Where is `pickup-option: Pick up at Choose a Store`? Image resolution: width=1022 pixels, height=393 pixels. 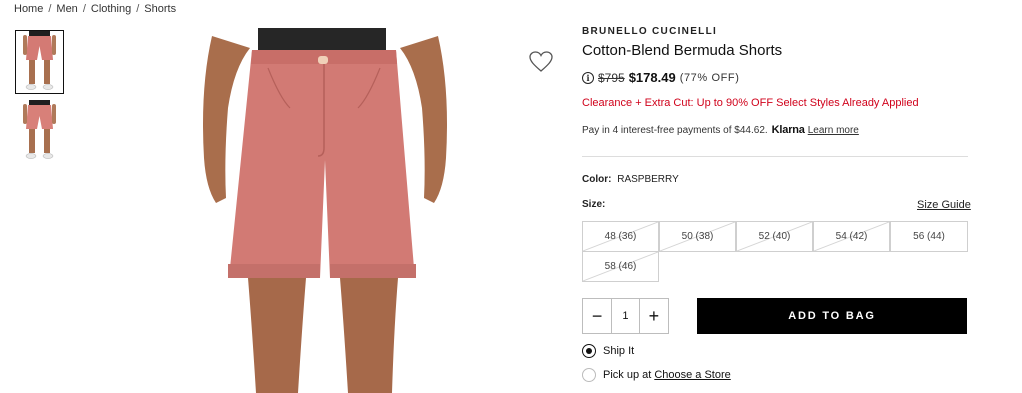 pickup-option: Pick up at Choose a Store is located at coordinates (656, 375).